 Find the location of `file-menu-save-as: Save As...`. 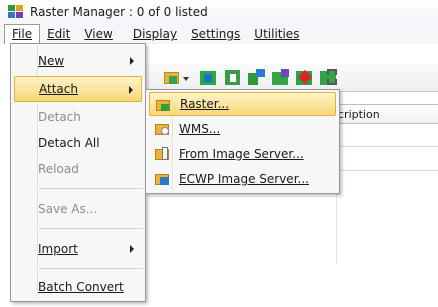

file-menu-save-as: Save As... is located at coordinates (78, 209).